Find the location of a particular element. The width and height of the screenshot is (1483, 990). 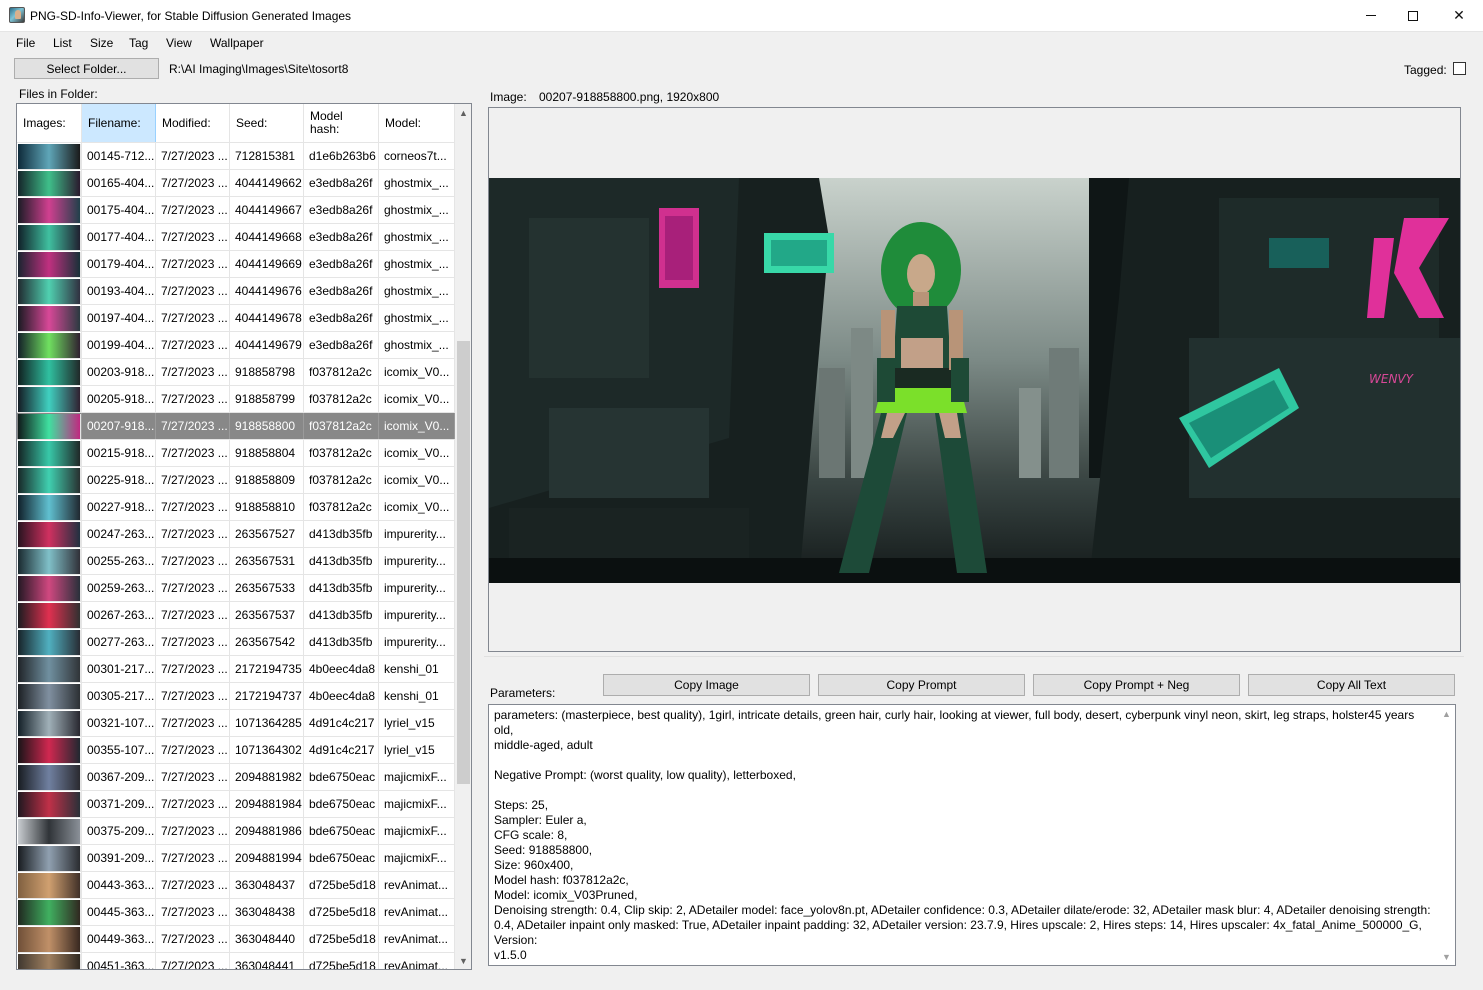

column-model: Model: is located at coordinates (417, 123).